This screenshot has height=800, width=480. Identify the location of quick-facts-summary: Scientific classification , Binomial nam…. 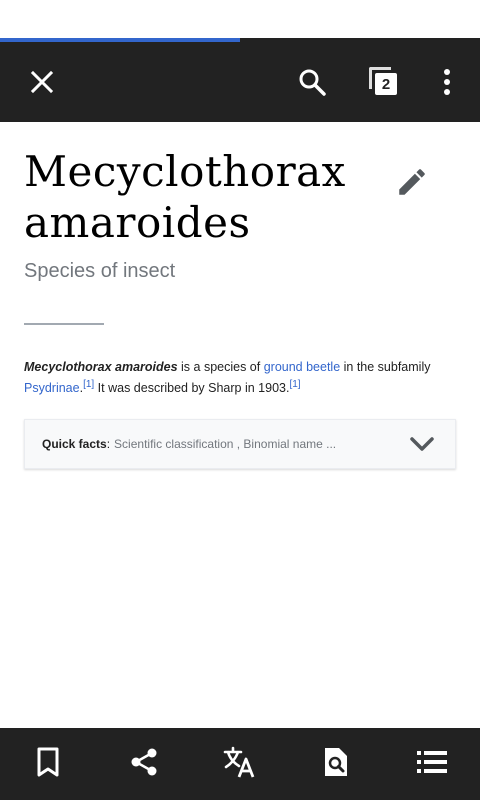
(225, 444).